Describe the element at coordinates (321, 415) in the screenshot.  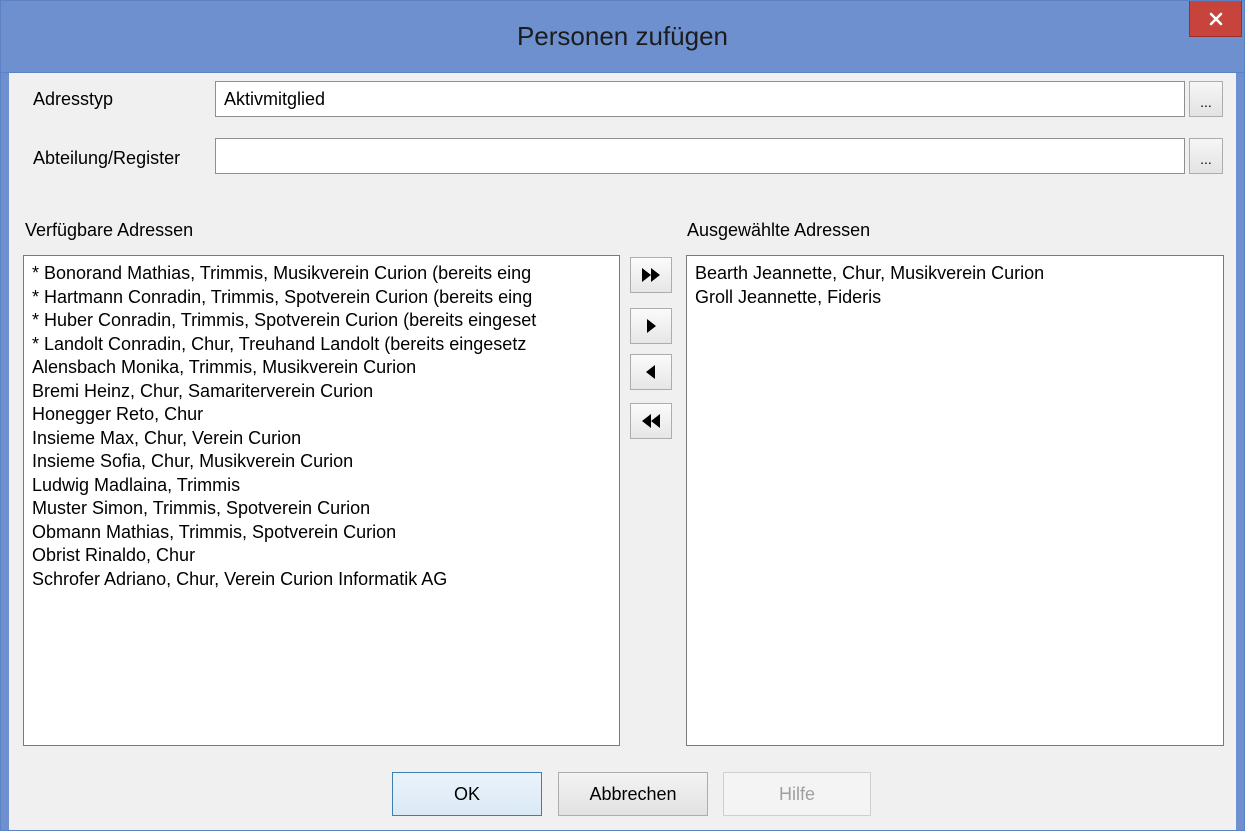
I see `list-item: Honegger Reto, Chur` at that location.